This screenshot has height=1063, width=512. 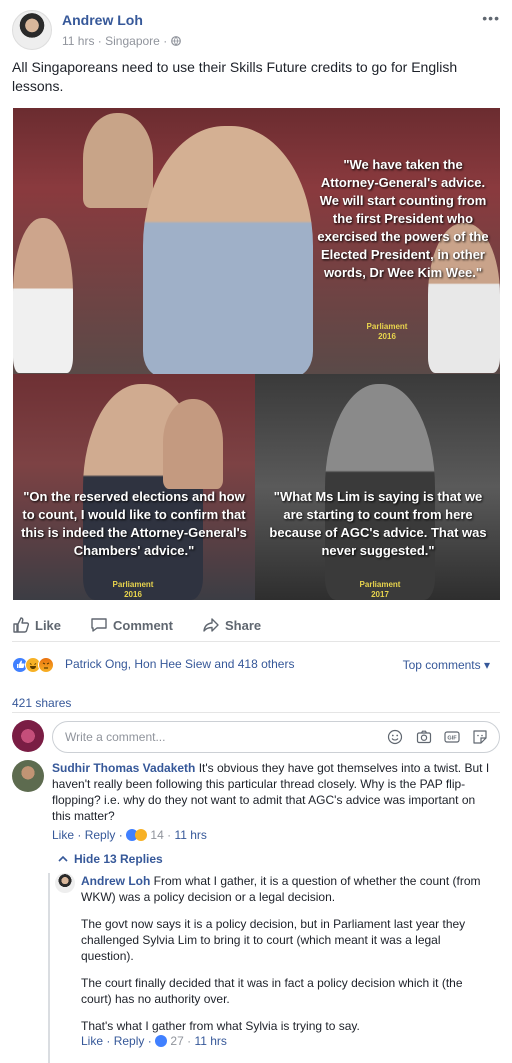 What do you see at coordinates (143, 625) in the screenshot?
I see `comment-label: Comment` at bounding box center [143, 625].